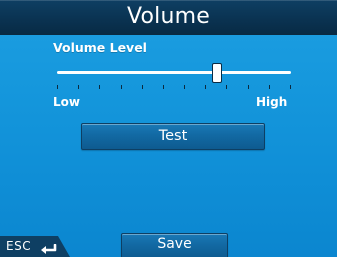 This screenshot has height=257, width=337. What do you see at coordinates (174, 245) in the screenshot?
I see `save-button: Save` at bounding box center [174, 245].